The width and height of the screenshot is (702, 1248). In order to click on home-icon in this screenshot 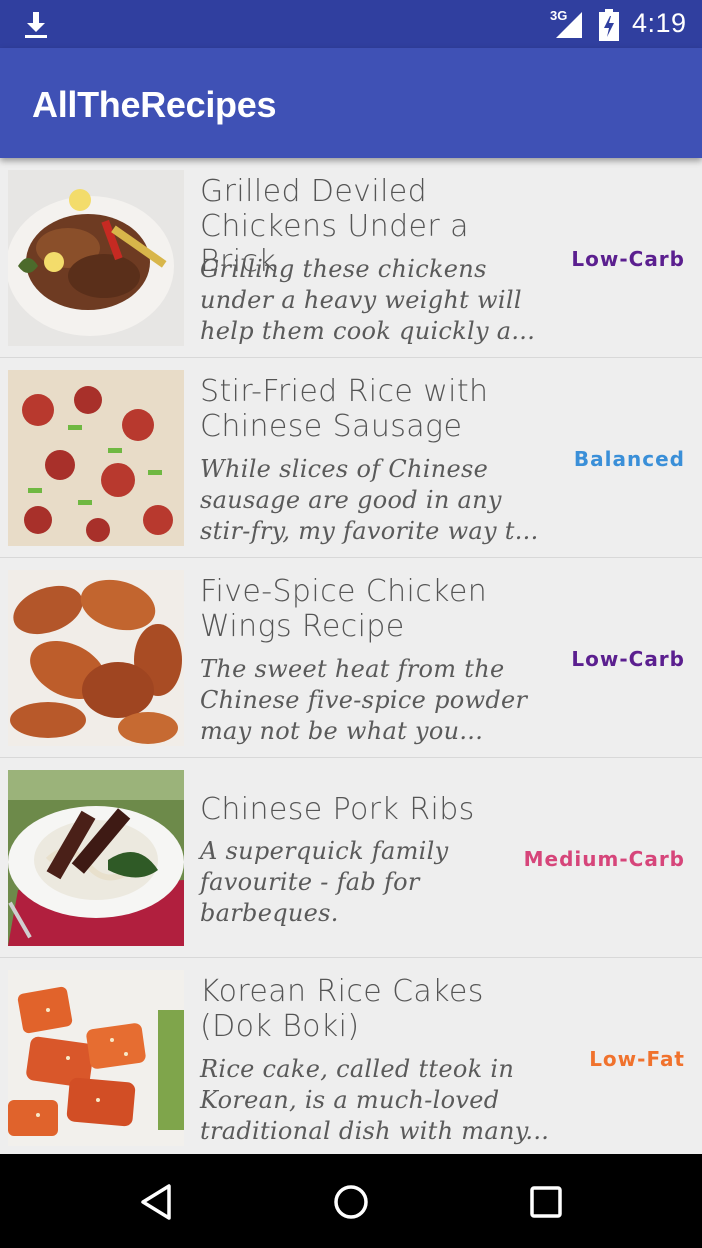, I will do `click(351, 1202)`.